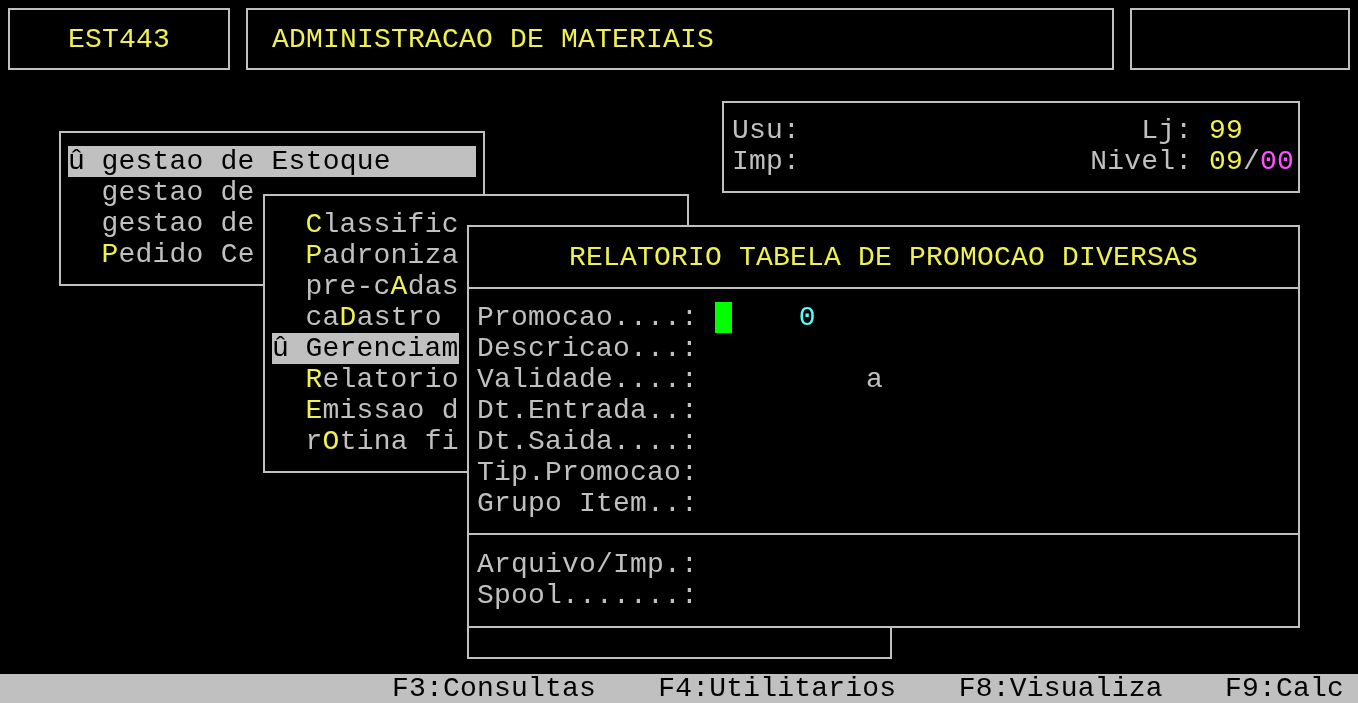 This screenshot has width=1358, height=703. Describe the element at coordinates (588, 564) in the screenshot. I see `field-label: Arquivo/Imp.:` at that location.